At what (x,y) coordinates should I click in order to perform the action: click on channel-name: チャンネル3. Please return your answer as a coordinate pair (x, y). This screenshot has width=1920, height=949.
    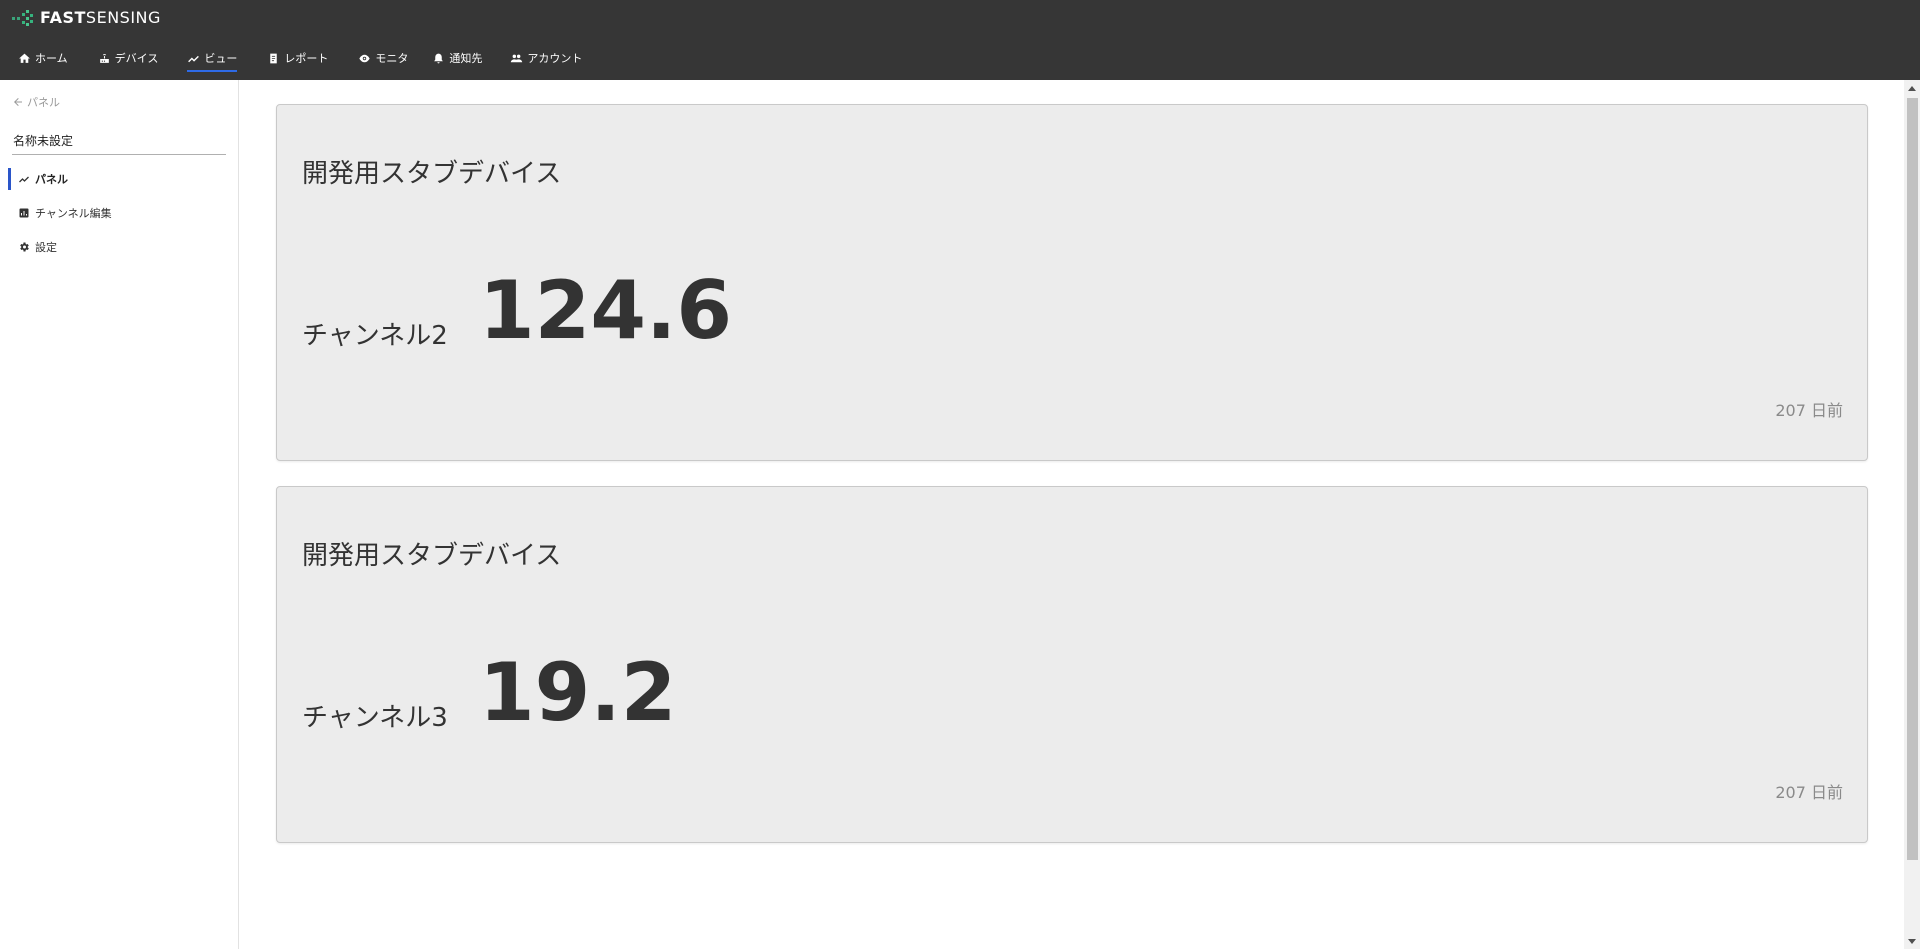
    Looking at the image, I should click on (375, 718).